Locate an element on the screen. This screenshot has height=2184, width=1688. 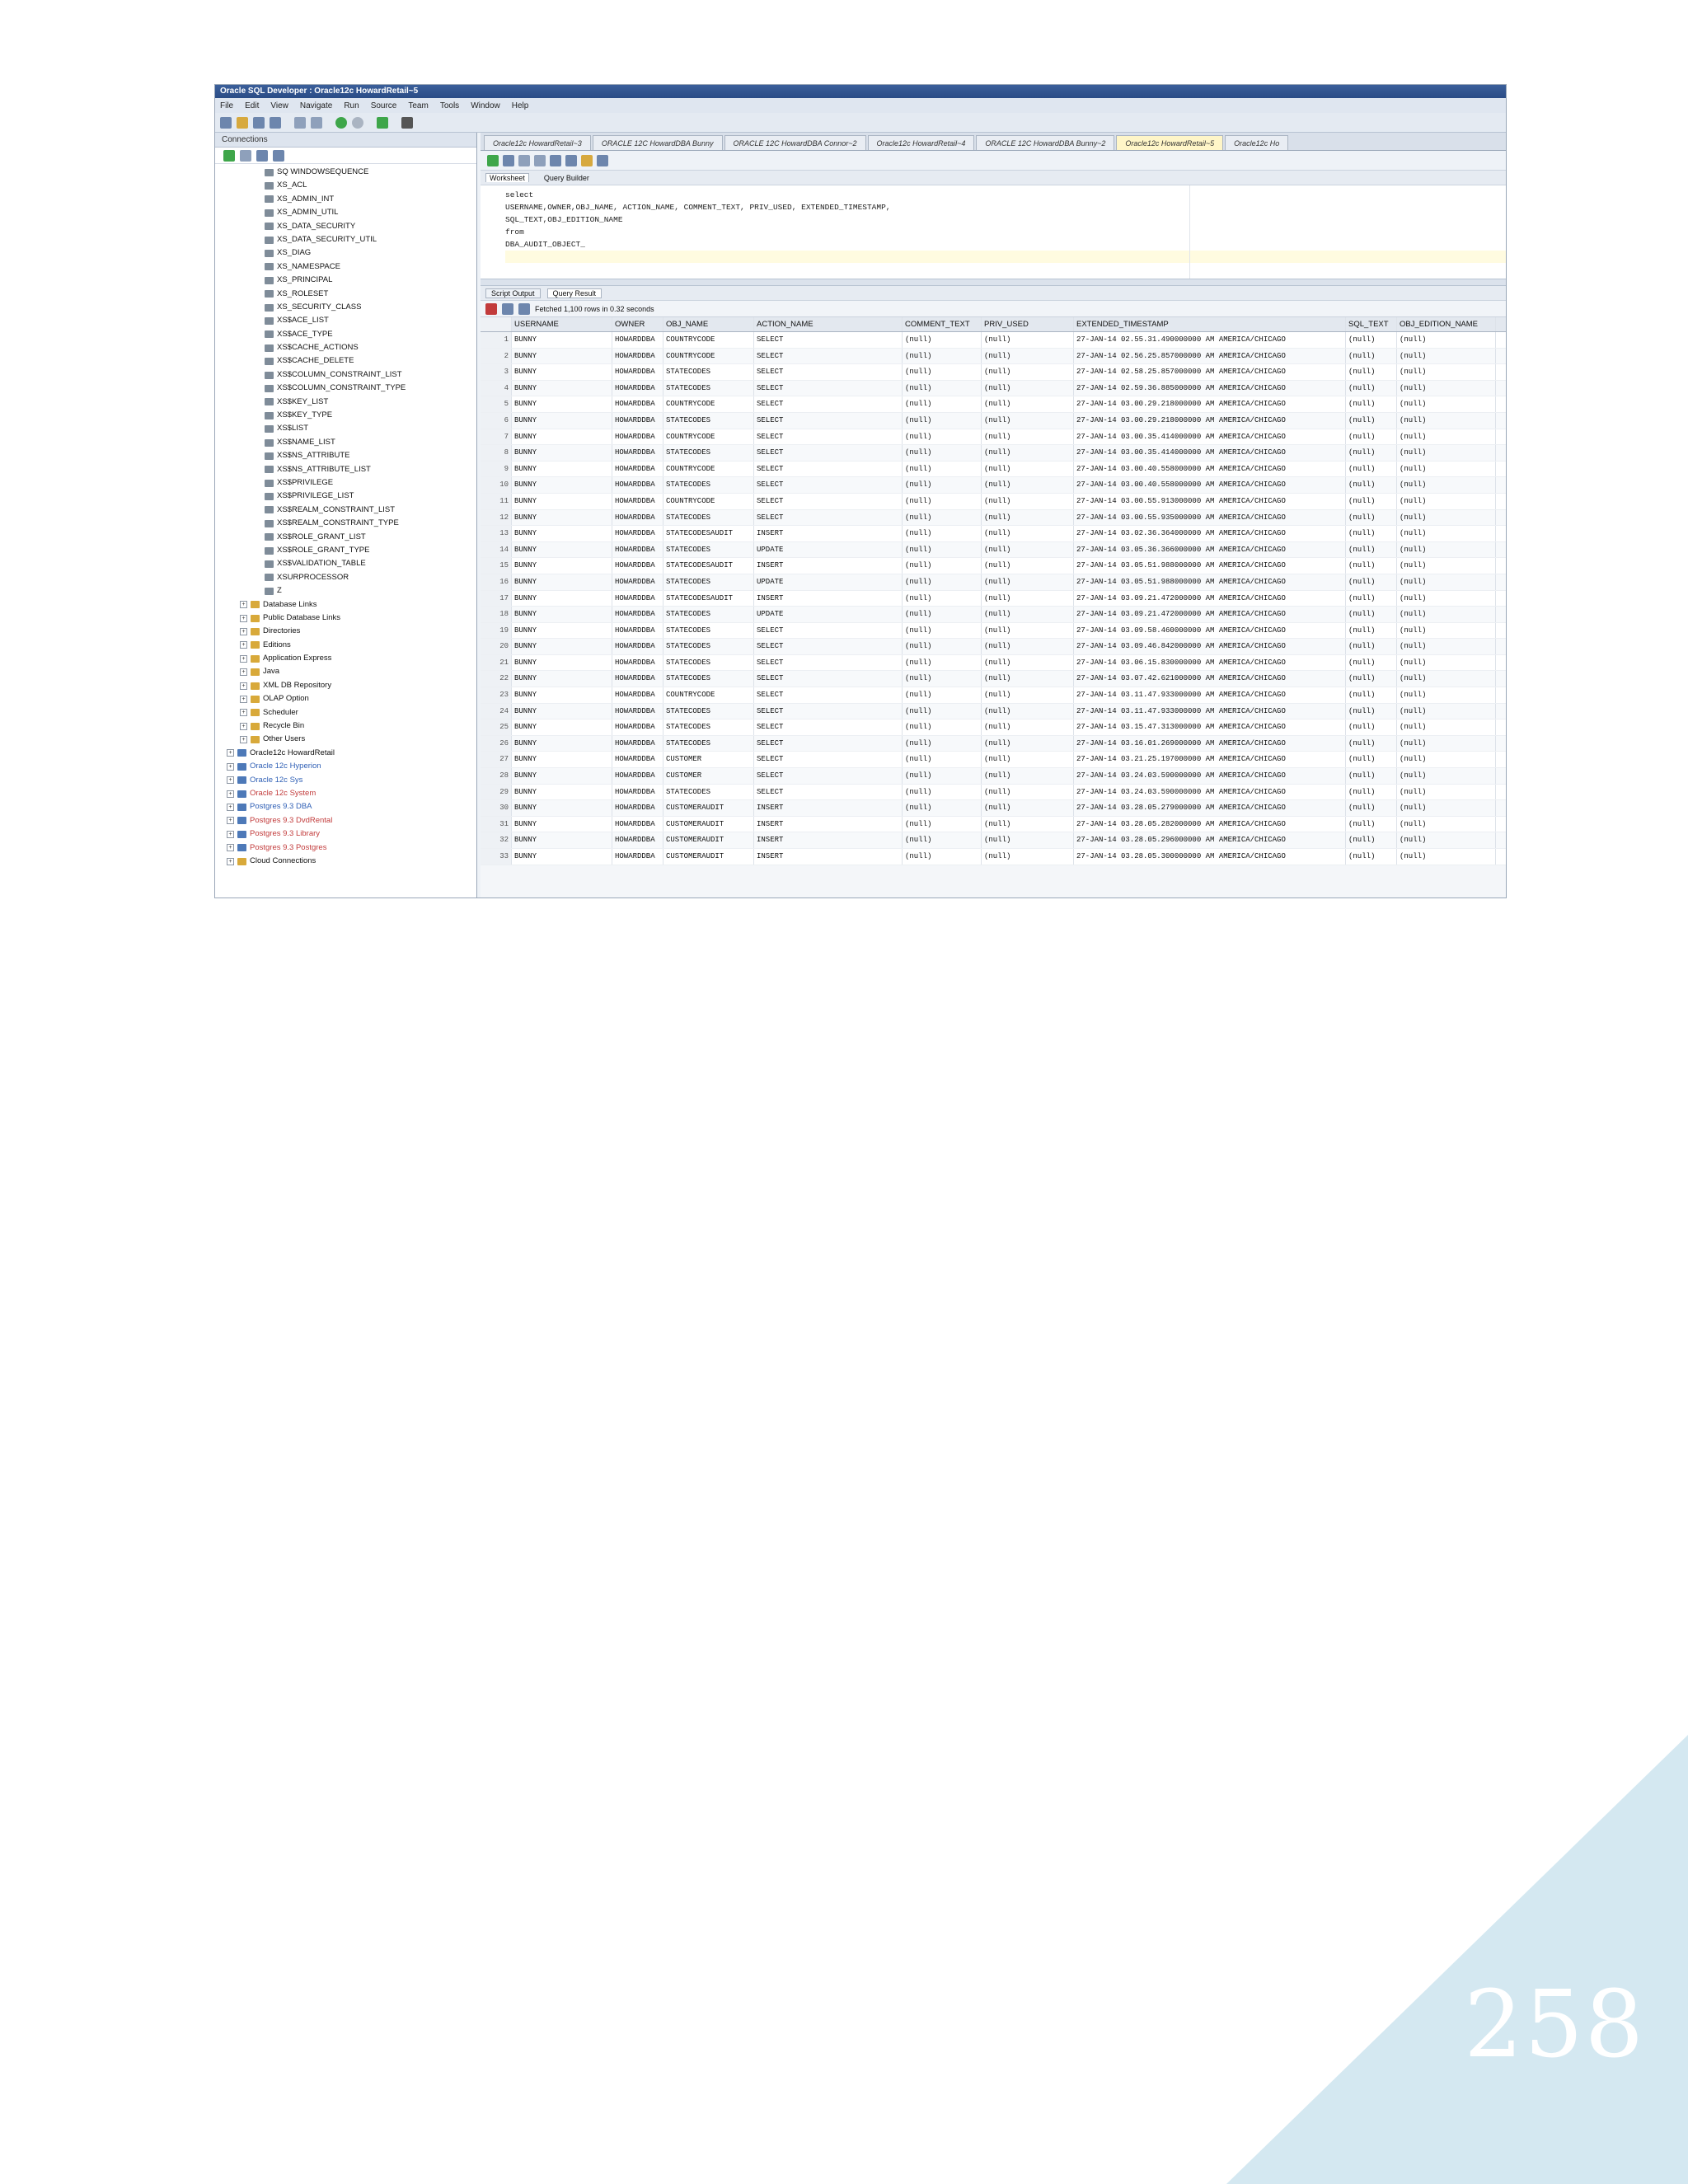
explain-plan-icon is located at coordinates (555, 160).